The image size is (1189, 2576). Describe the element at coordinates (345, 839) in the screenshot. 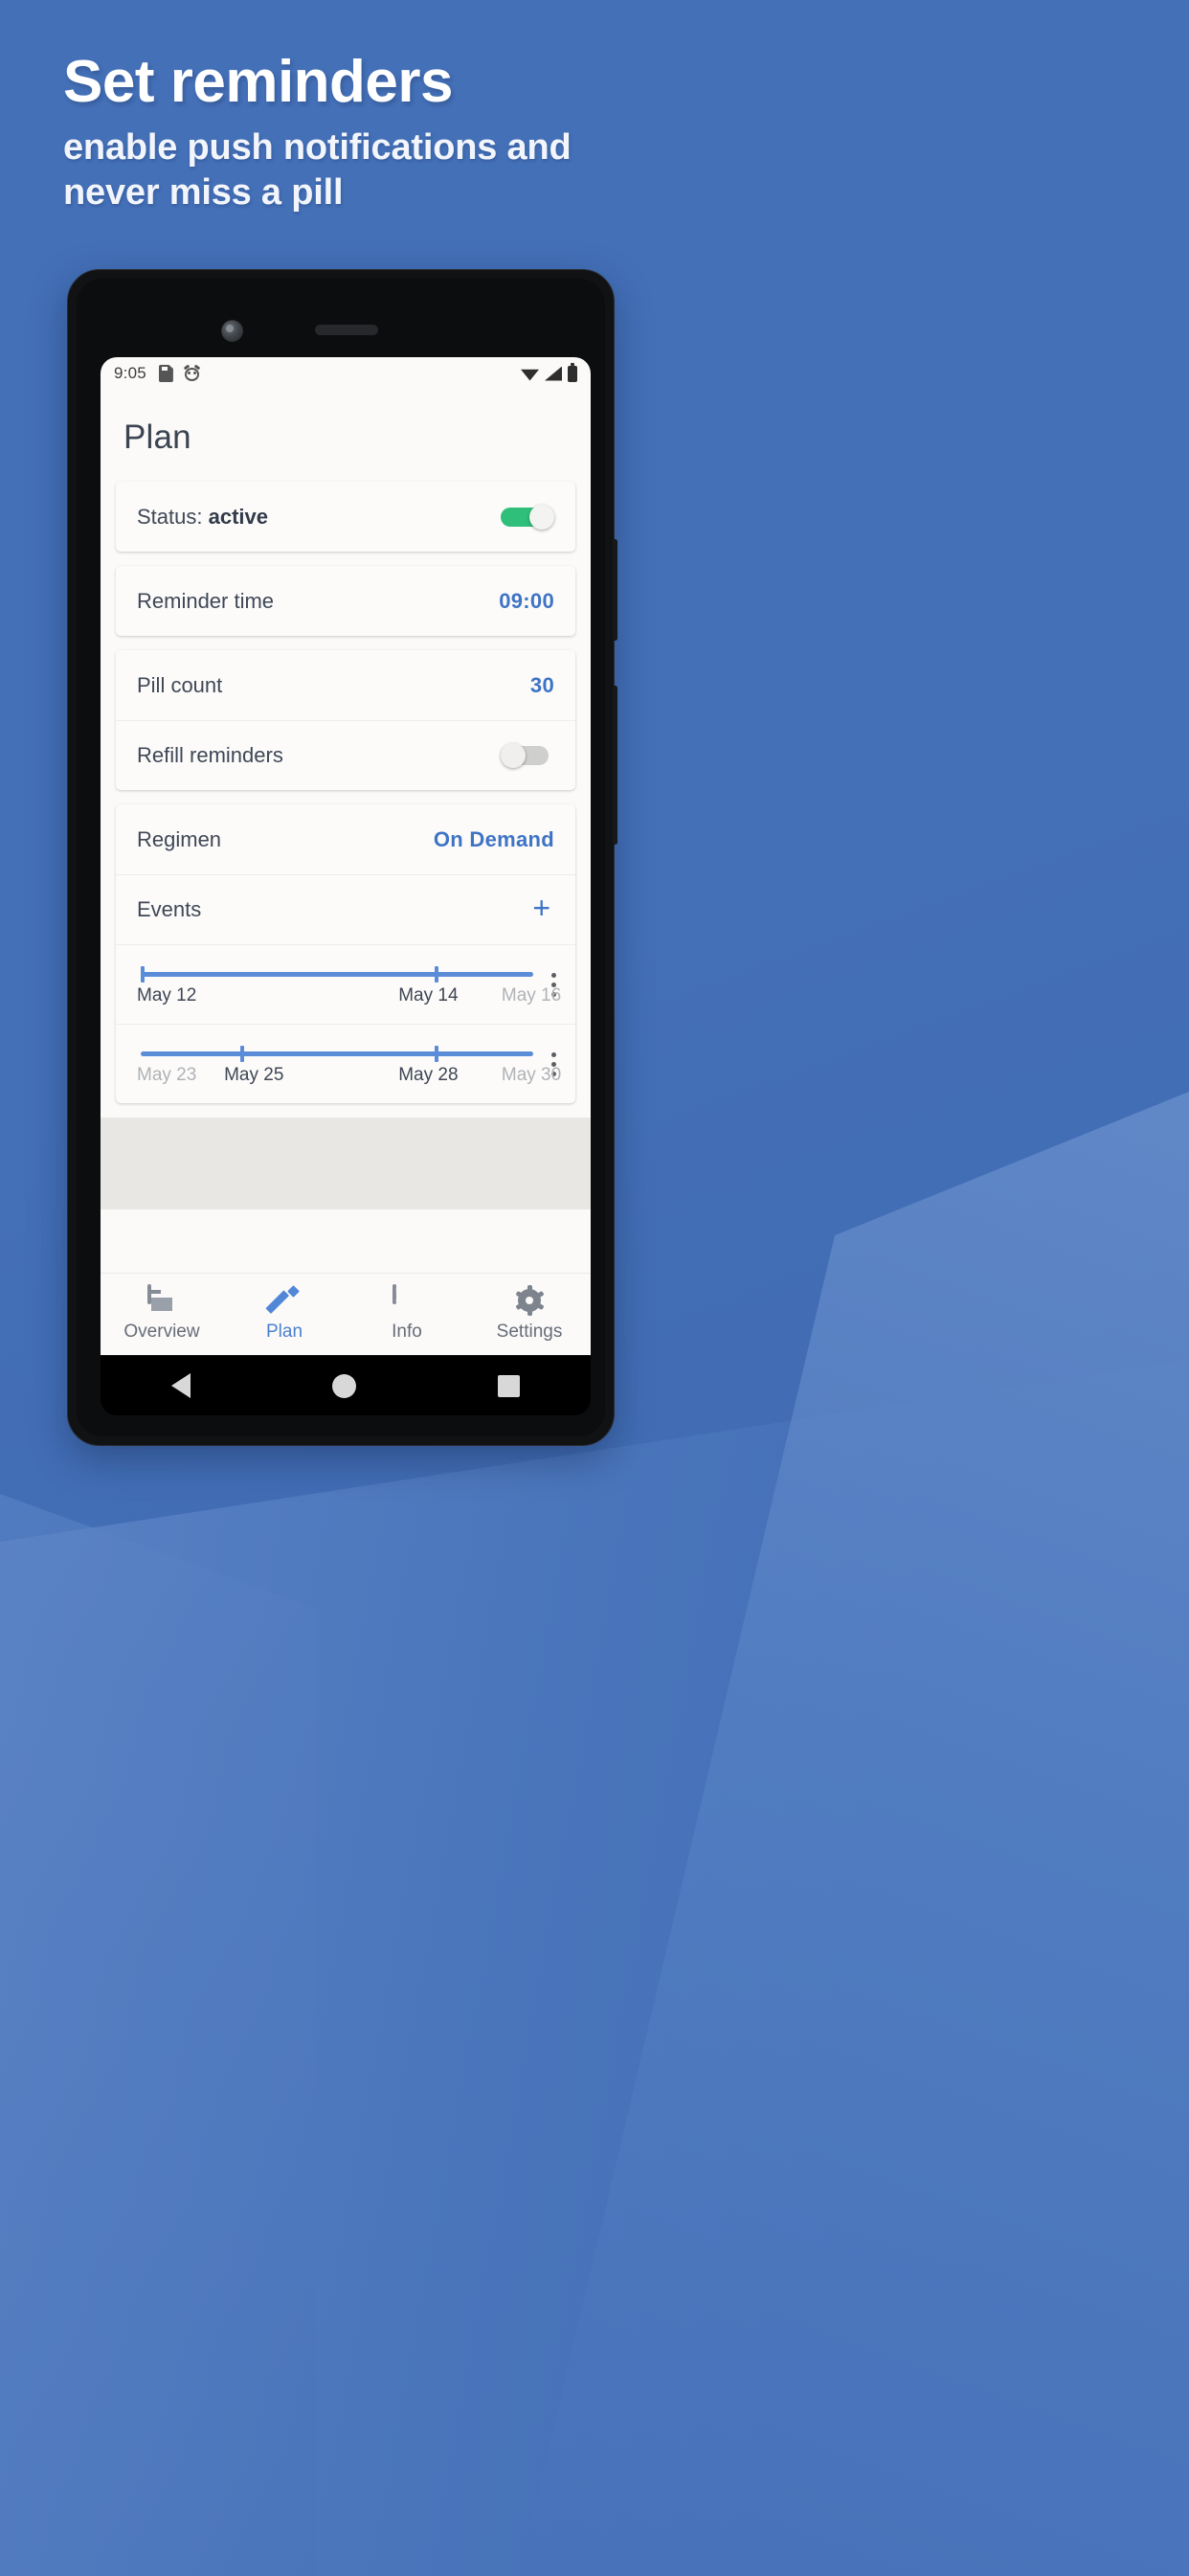

I see `row-regimen: Regimen On Demand` at that location.